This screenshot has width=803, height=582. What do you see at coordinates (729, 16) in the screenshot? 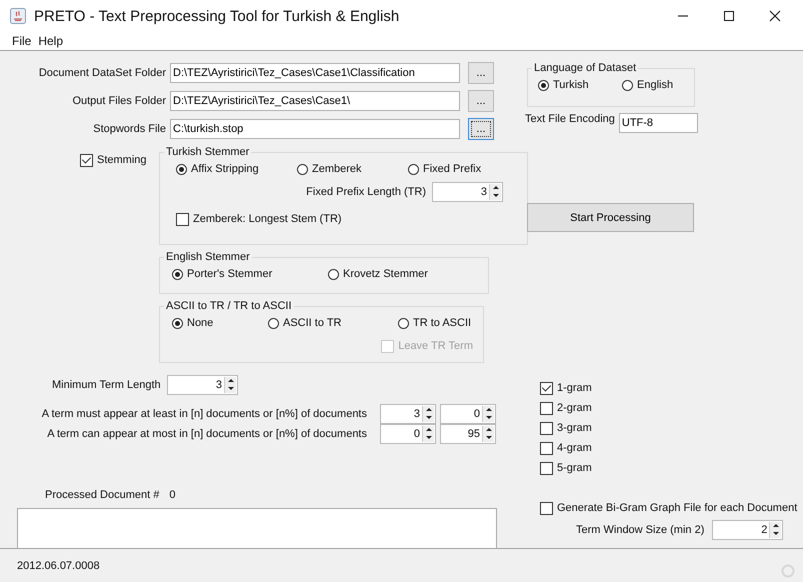
I see `maximize-icon` at bounding box center [729, 16].